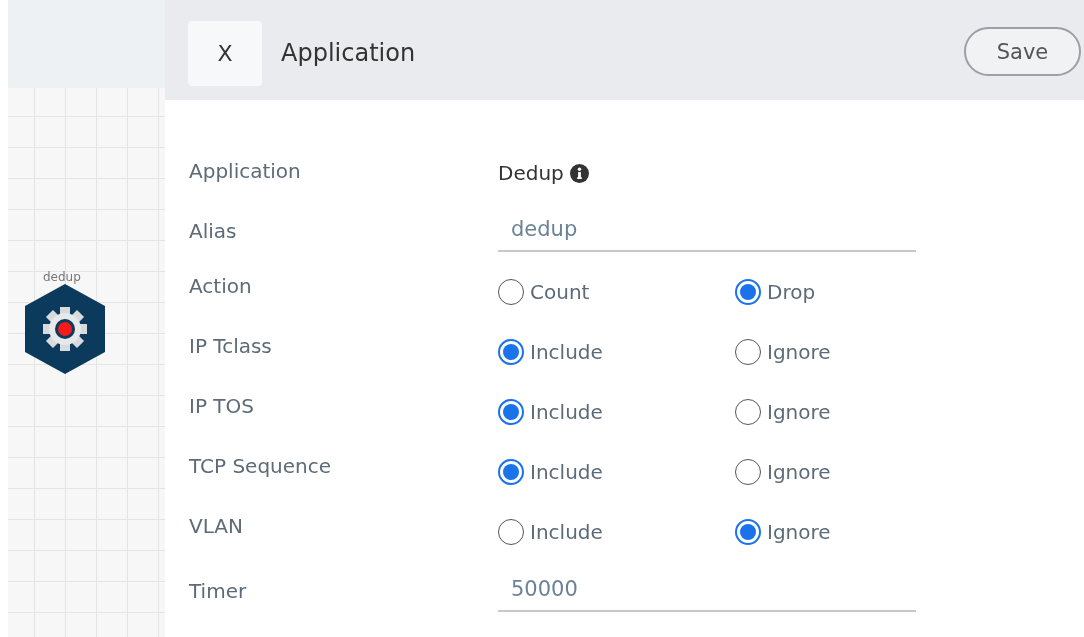 Image resolution: width=1084 pixels, height=637 pixels. I want to click on node-label: dedup, so click(62, 277).